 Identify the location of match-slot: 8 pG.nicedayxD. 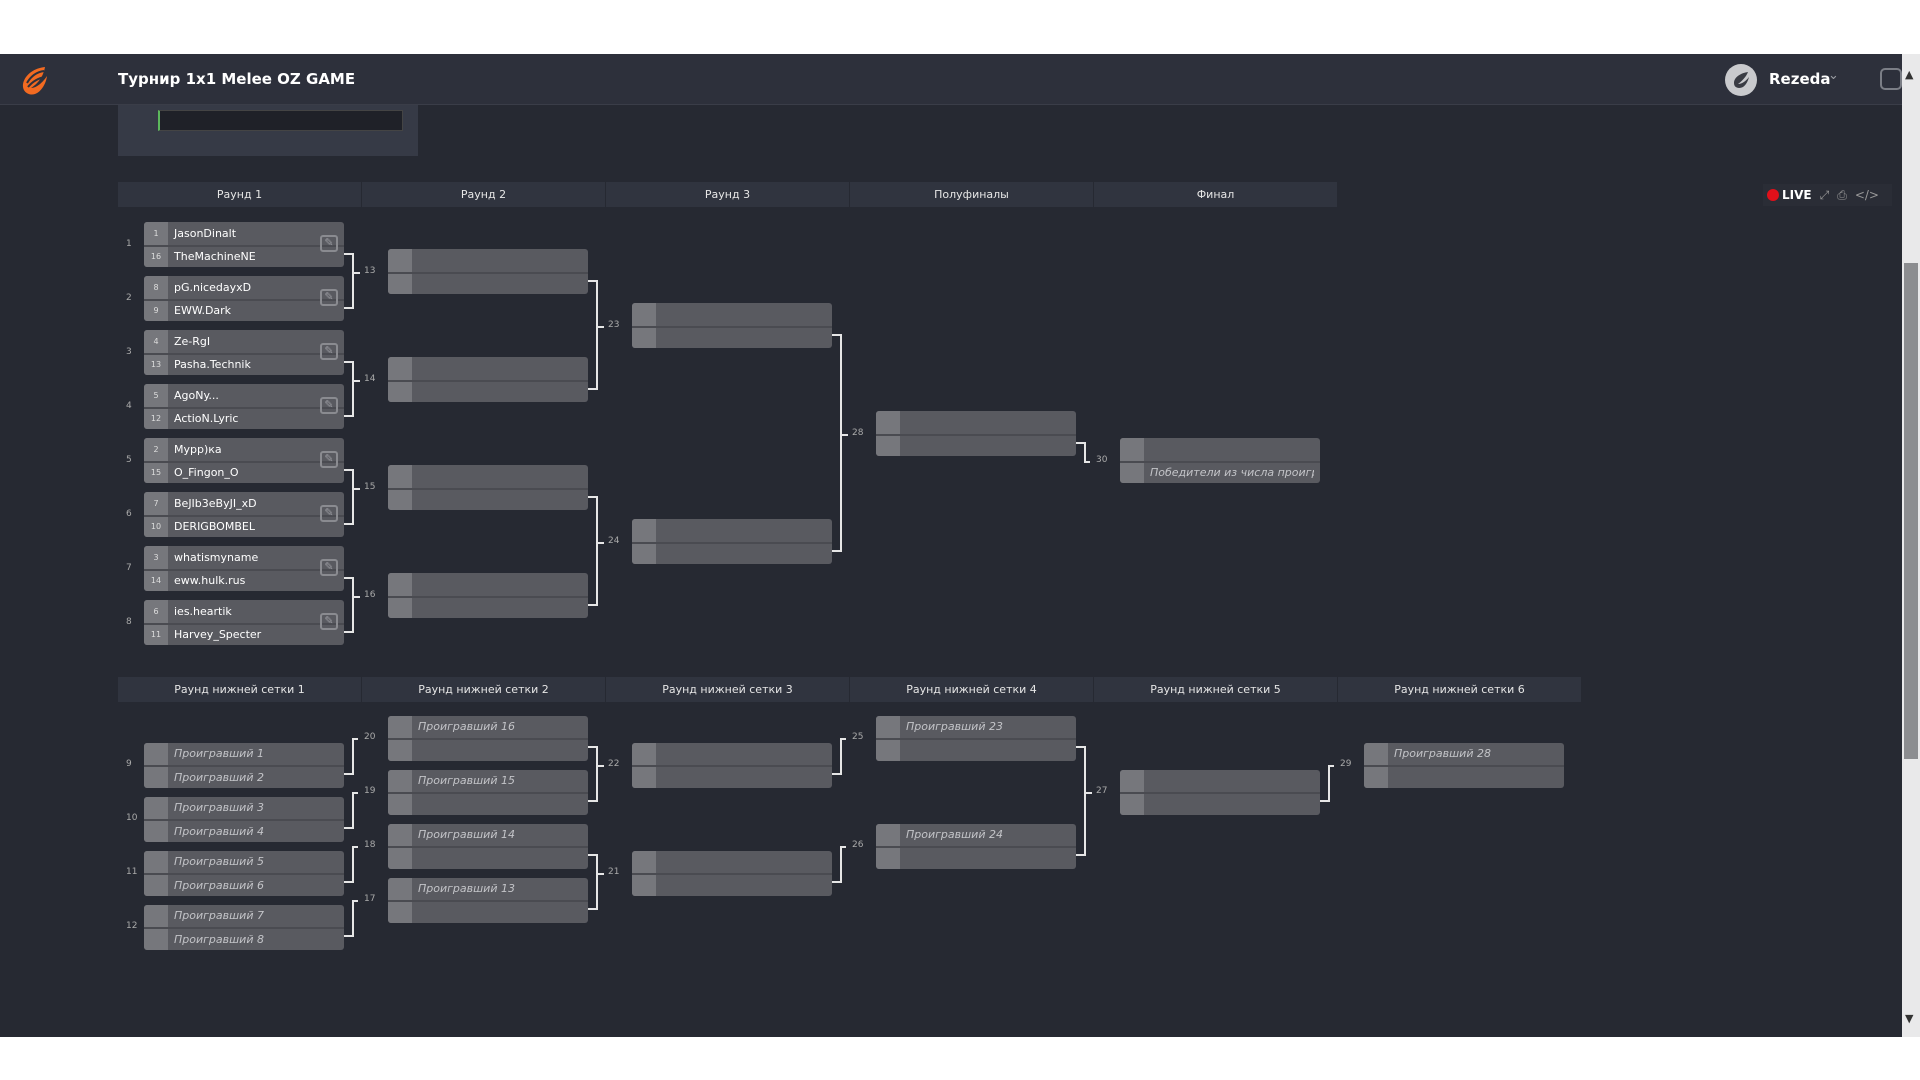
(244, 287).